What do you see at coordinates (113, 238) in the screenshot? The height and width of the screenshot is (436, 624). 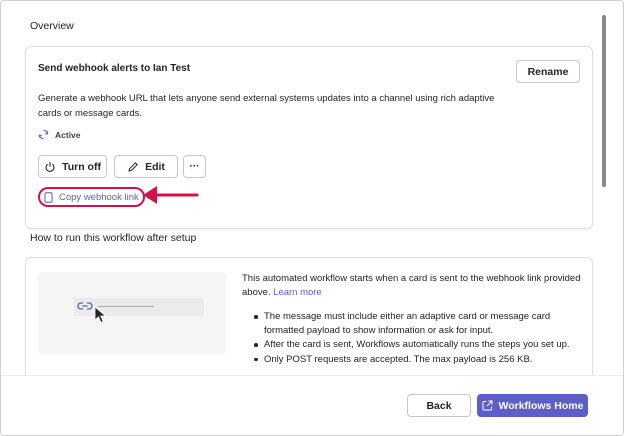 I see `how-to-section-title: How to run this workflow after setup` at bounding box center [113, 238].